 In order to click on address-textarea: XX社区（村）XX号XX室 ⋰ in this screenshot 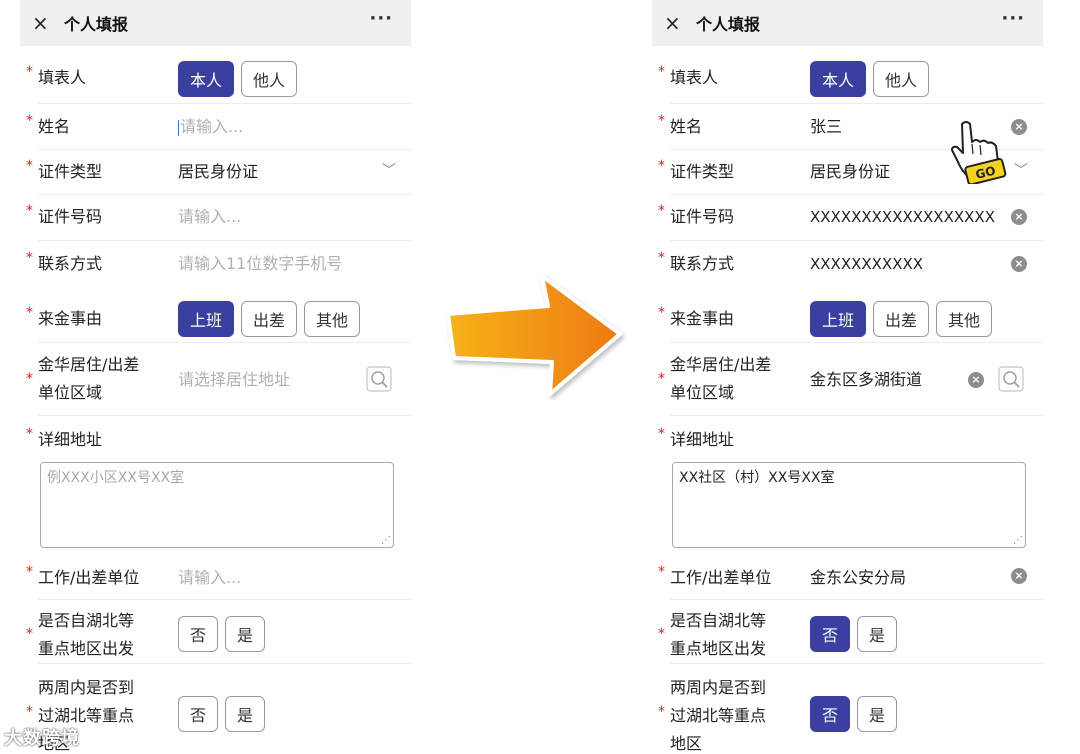, I will do `click(849, 505)`.